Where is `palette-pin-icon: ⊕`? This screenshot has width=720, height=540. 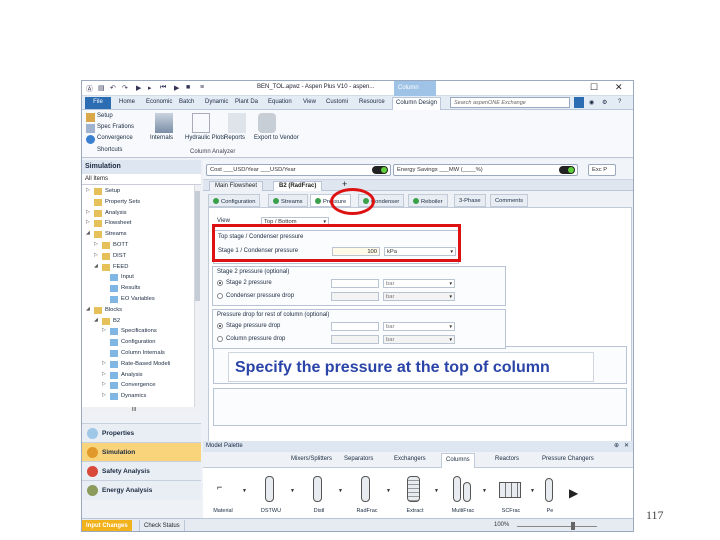 palette-pin-icon: ⊕ is located at coordinates (616, 445).